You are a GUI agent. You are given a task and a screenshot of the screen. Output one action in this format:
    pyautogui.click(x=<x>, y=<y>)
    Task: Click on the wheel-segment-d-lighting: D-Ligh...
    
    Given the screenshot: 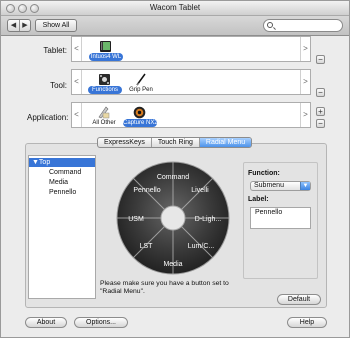 What is the action you would take?
    pyautogui.click(x=208, y=219)
    